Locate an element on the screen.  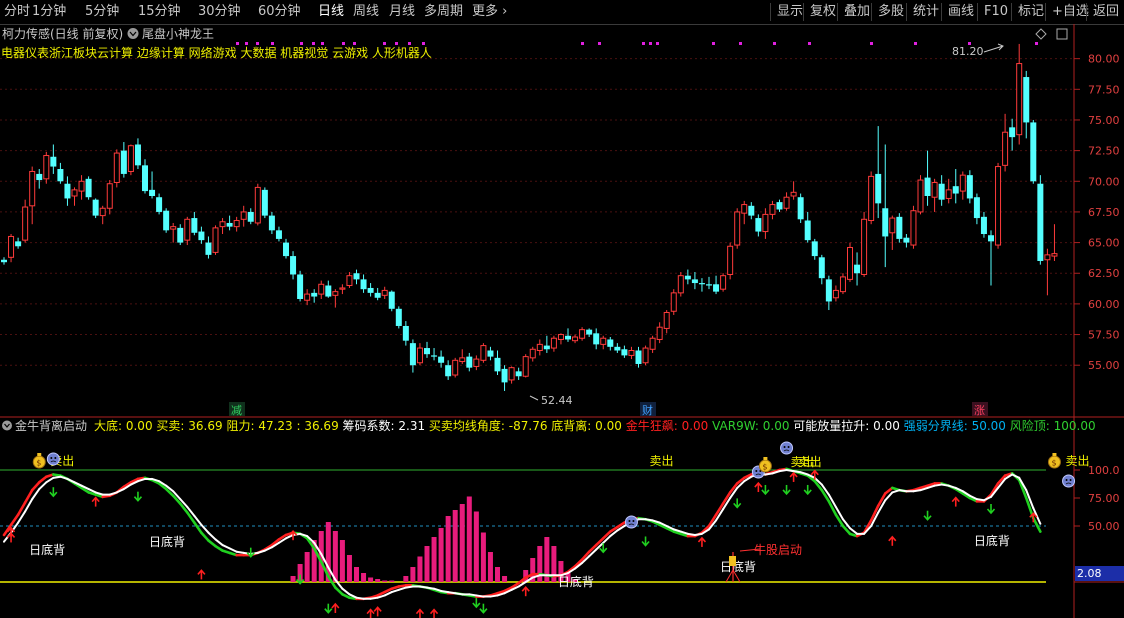
indicator-title: 金牛背离启动 is located at coordinates (51, 425).